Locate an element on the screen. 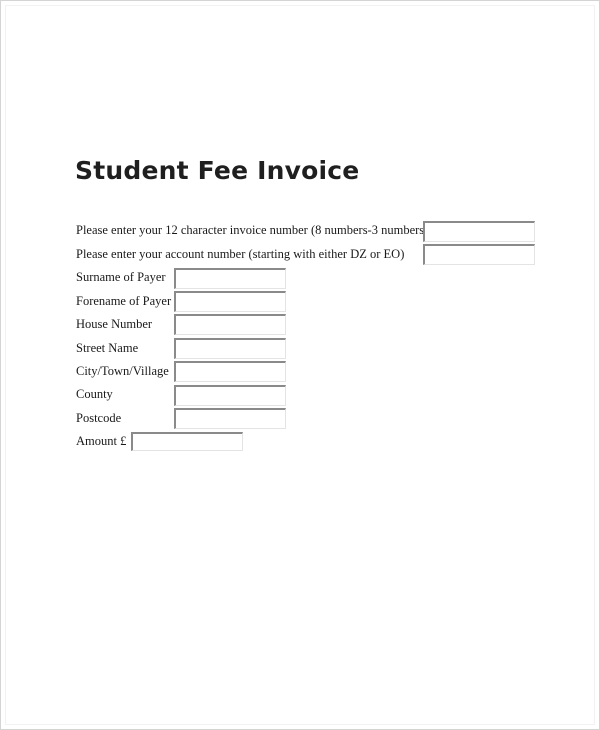  county-input is located at coordinates (230, 395).